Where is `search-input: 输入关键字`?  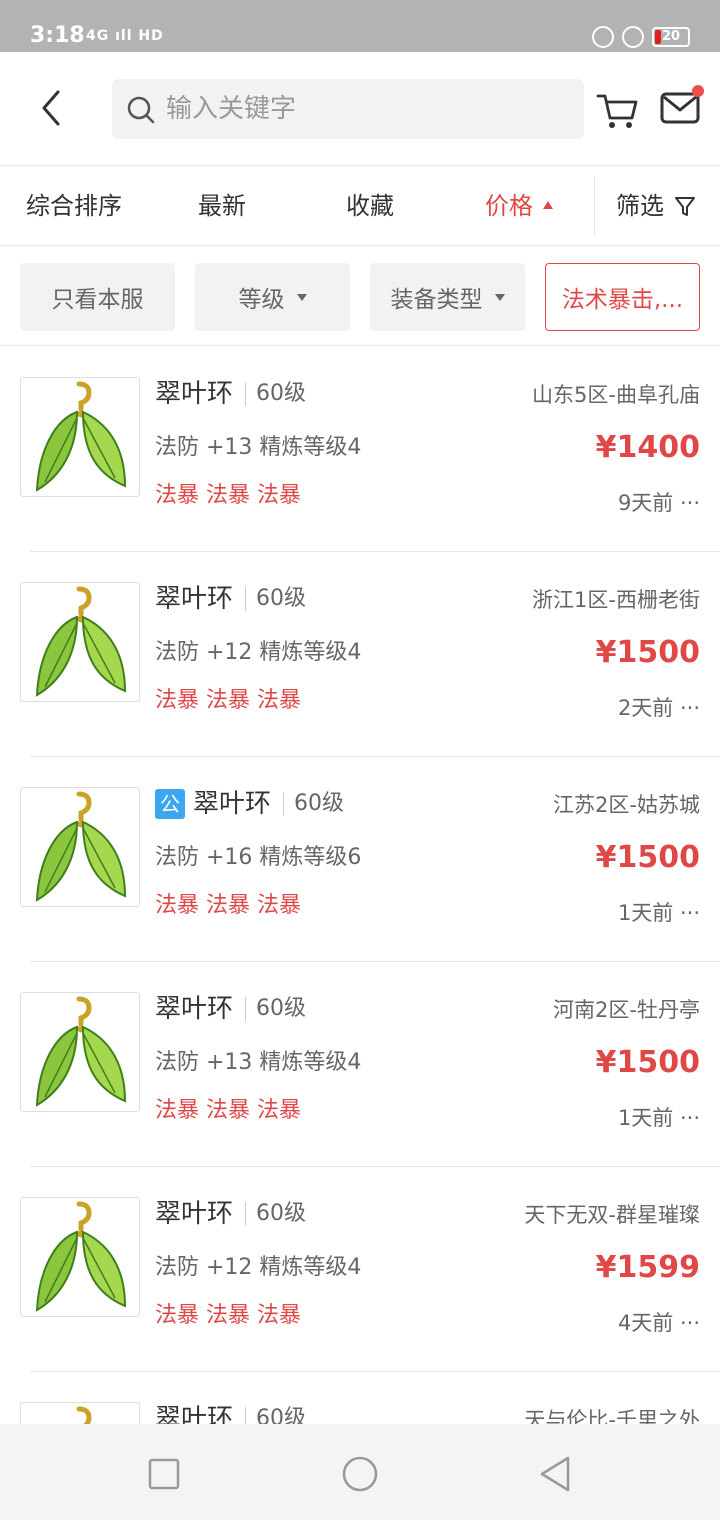
search-input: 输入关键字 is located at coordinates (348, 109).